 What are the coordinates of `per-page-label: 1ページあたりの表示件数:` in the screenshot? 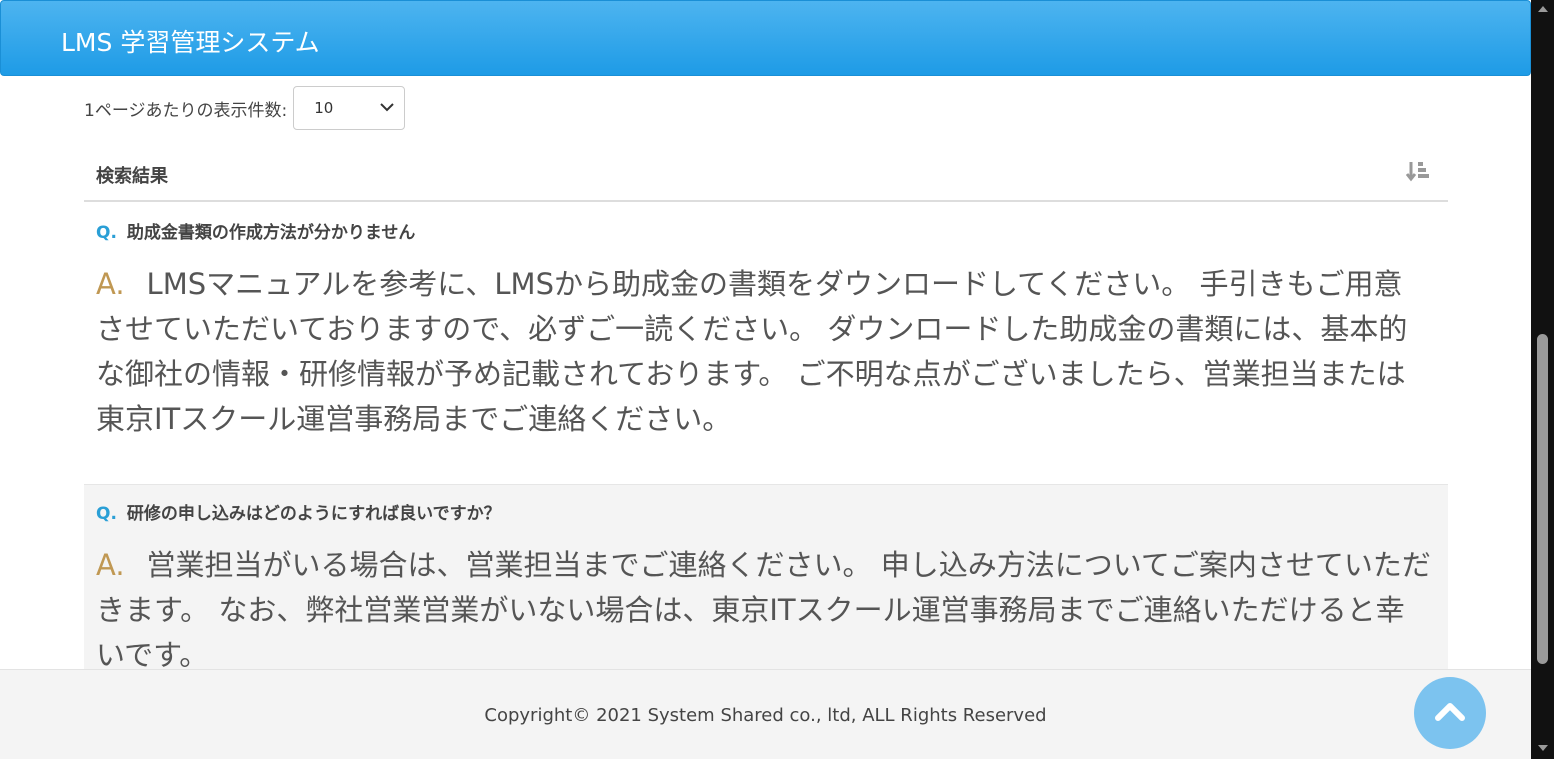 It's located at (186, 110).